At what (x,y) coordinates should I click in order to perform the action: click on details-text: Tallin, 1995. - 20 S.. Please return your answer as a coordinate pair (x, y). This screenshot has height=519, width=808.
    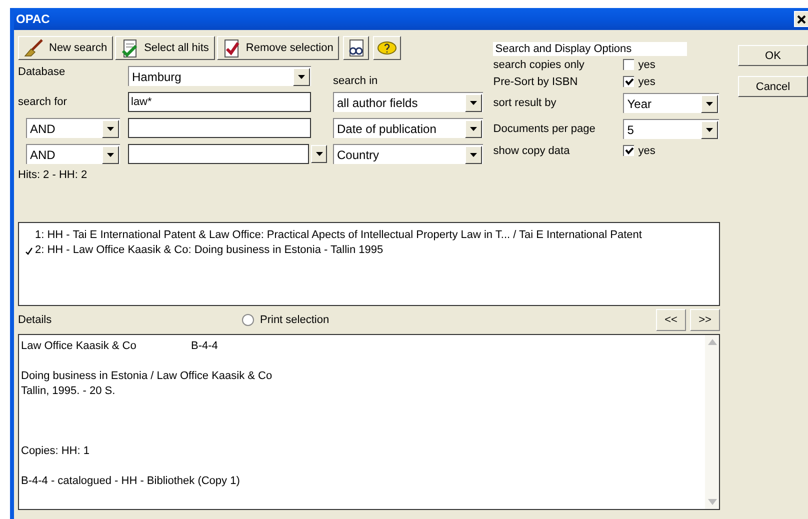
    Looking at the image, I should click on (68, 391).